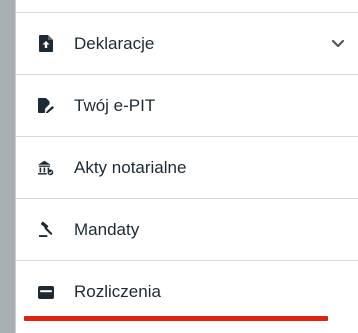  I want to click on menu-item-label: Twój e-PIT, so click(115, 105).